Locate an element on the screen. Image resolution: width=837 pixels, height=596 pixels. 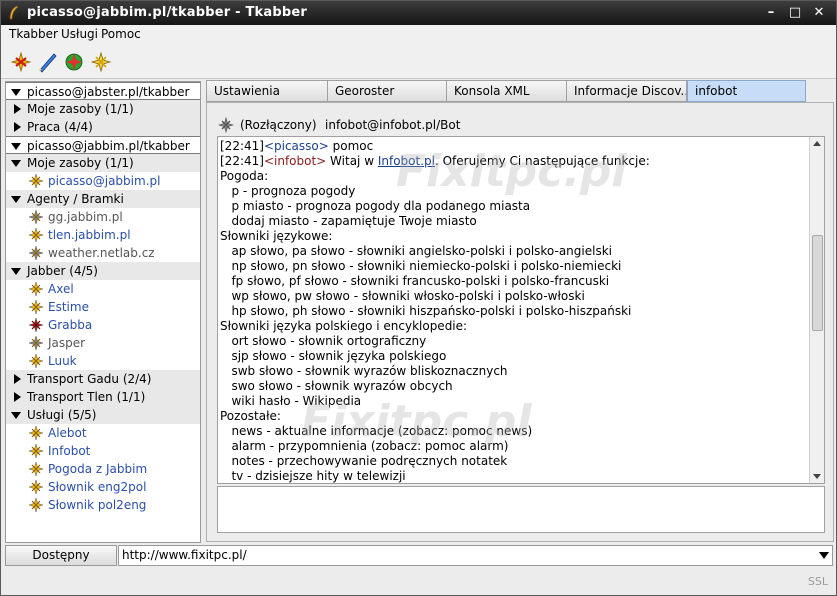
roster-group: Praca (4/4) is located at coordinates (103, 127).